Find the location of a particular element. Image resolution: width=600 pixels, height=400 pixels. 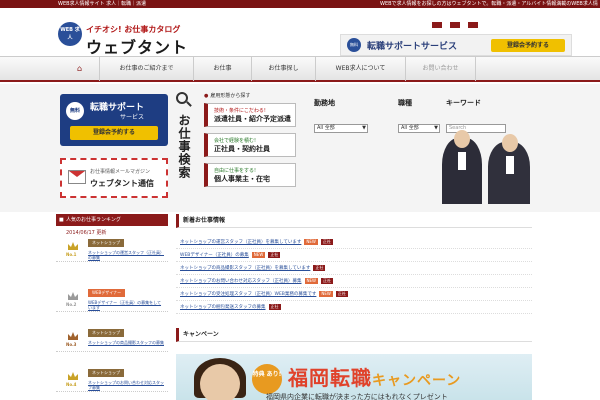

news-row: WEBデザイナー（正社員）の募集 NEW 正社 is located at coordinates (354, 255).